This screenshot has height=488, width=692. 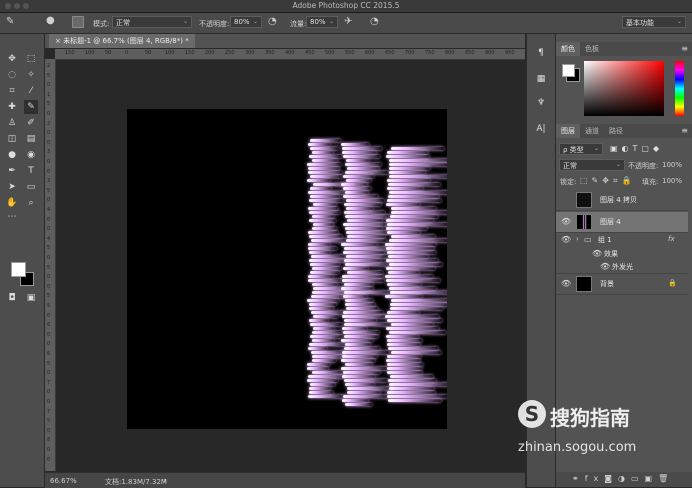 What do you see at coordinates (622, 254) in the screenshot?
I see `effects-row: 👁 效果` at bounding box center [622, 254].